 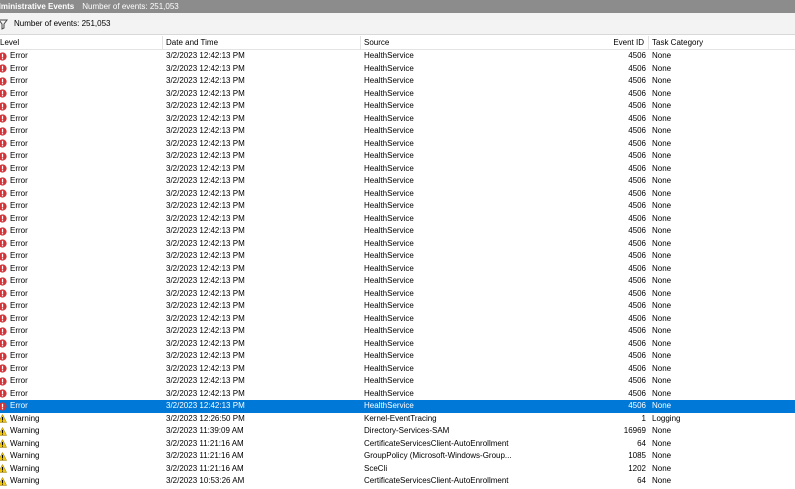 What do you see at coordinates (637, 468) in the screenshot?
I see `event-id-cell: 1202` at bounding box center [637, 468].